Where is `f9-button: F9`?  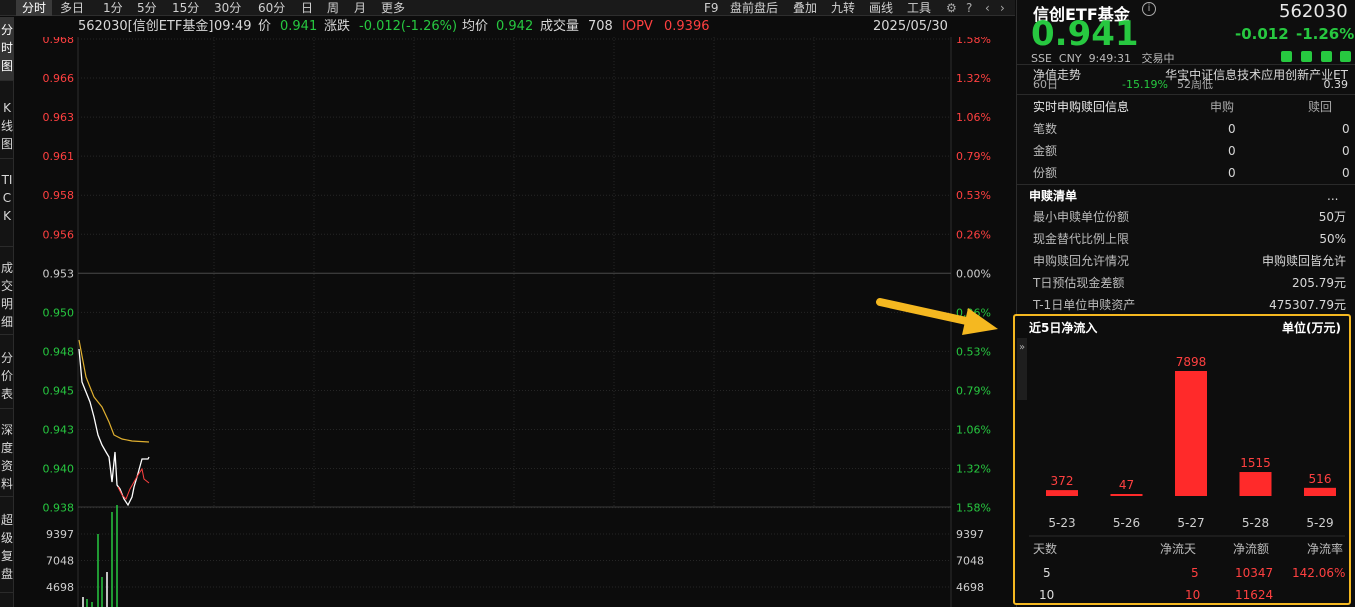 f9-button: F9 is located at coordinates (711, 8).